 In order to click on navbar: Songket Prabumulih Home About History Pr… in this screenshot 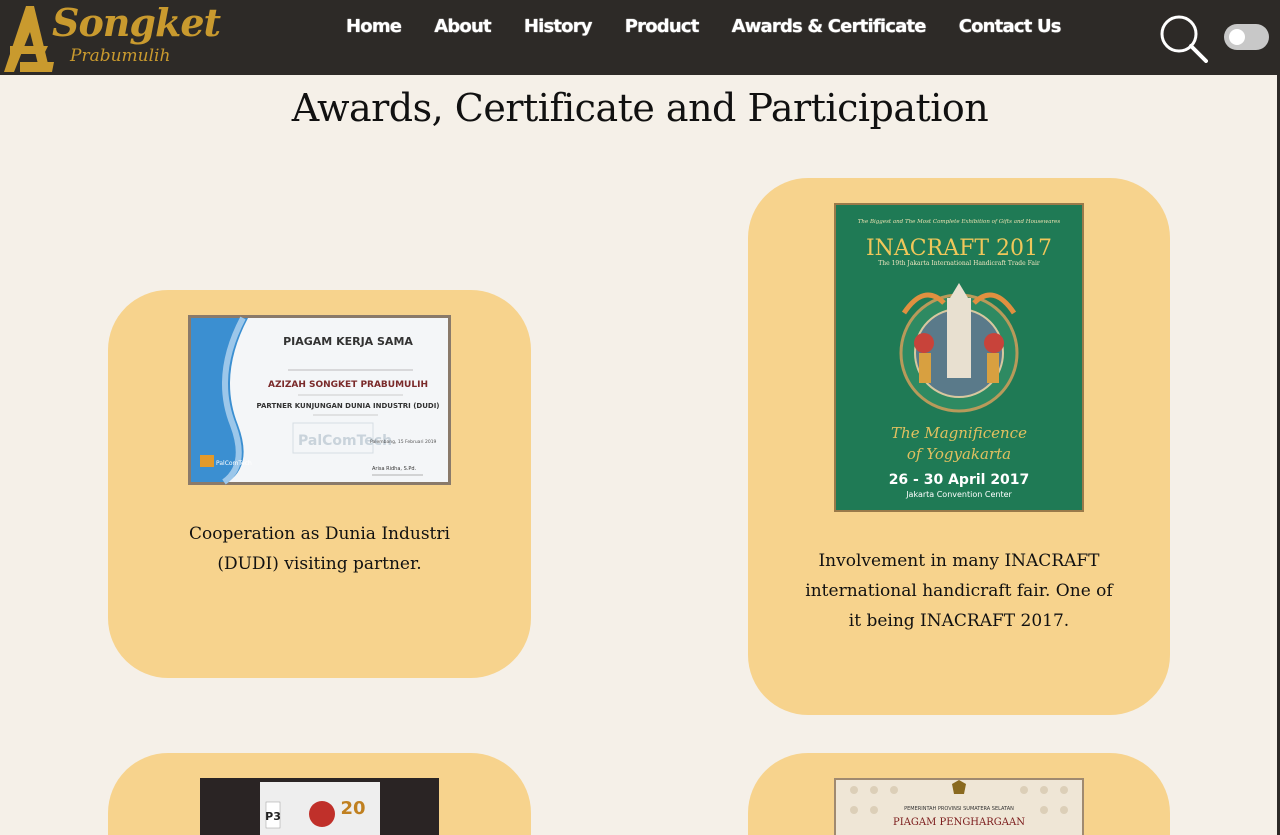, I will do `click(640, 37)`.